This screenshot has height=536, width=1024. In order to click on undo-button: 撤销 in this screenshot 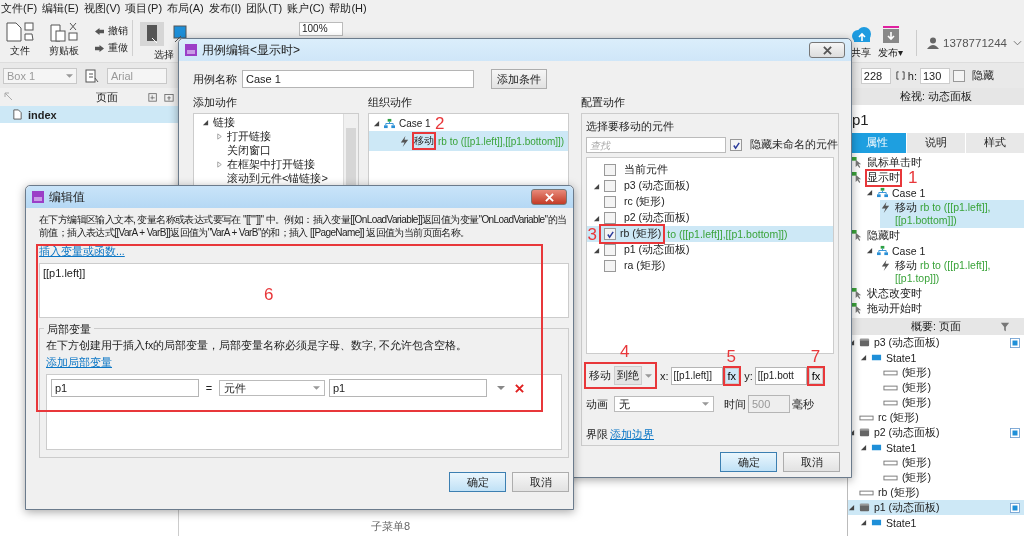, I will do `click(118, 31)`.